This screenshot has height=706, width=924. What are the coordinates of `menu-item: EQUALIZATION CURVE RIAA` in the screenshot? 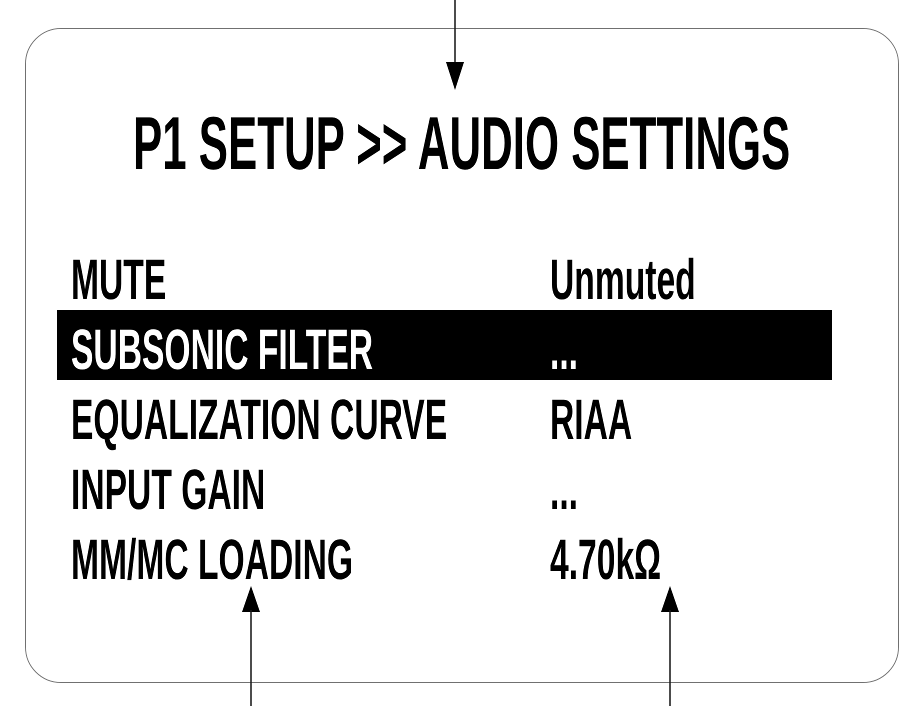 It's located at (444, 415).